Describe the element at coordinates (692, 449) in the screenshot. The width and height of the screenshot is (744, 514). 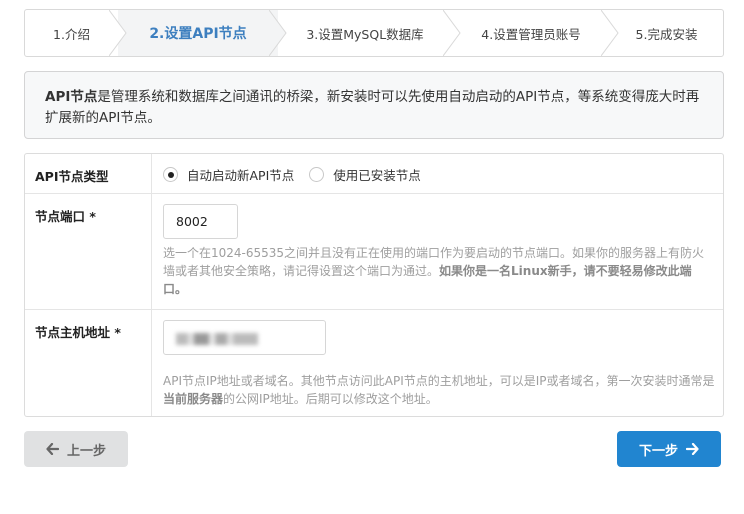
I see `arrow-right-icon` at that location.